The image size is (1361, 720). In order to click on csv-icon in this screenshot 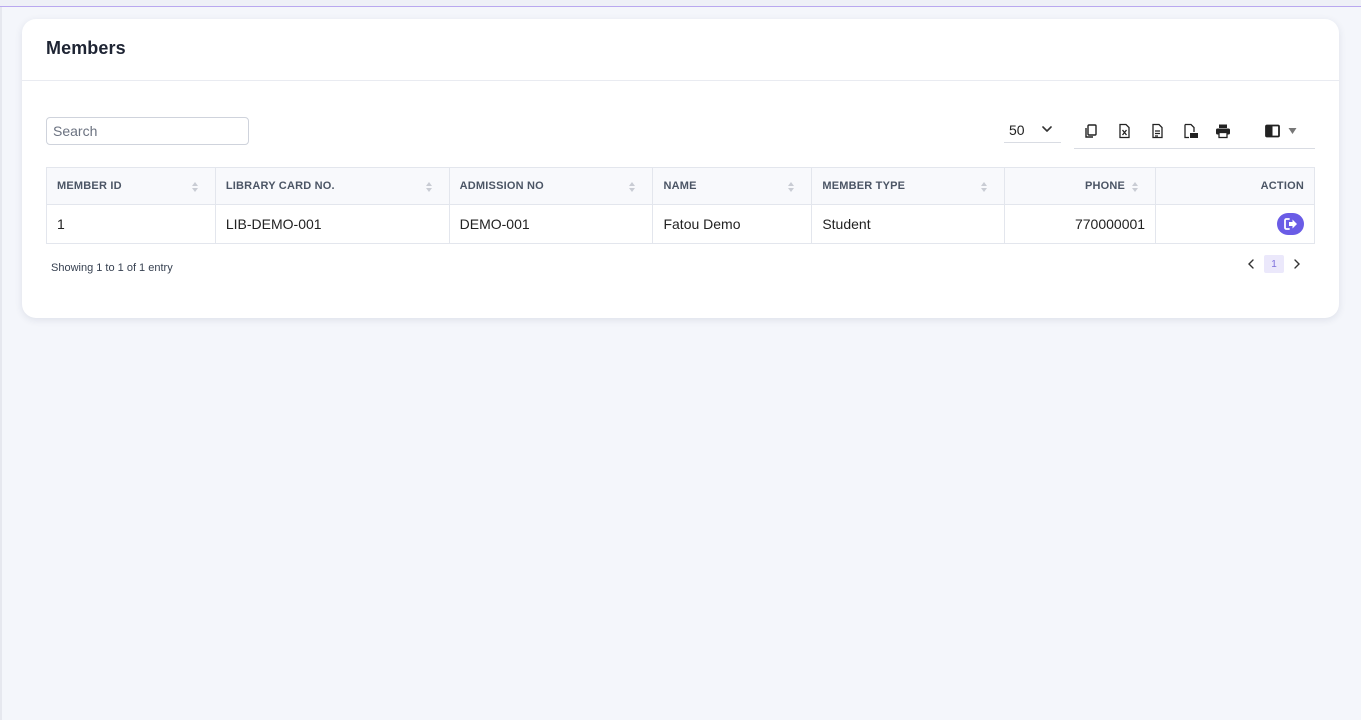, I will do `click(1157, 130)`.